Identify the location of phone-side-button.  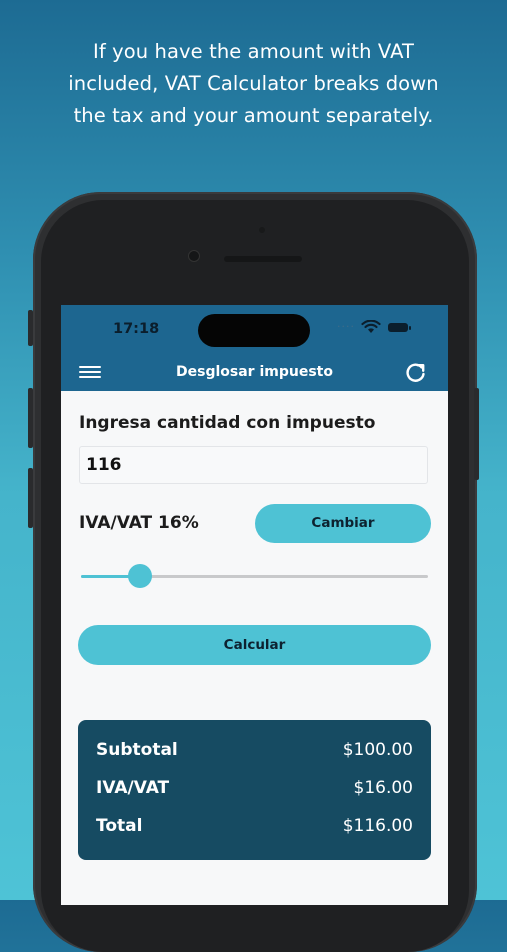
(30, 328).